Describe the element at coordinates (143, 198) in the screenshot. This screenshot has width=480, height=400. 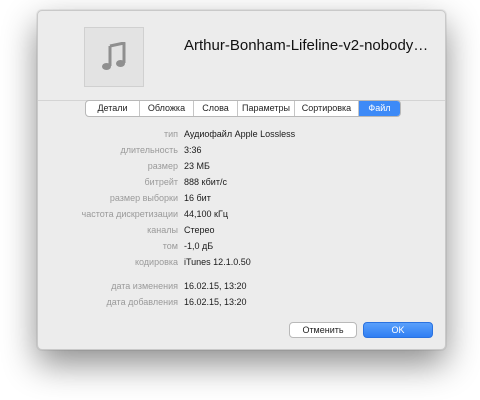
I see `info-label: размер выборки` at that location.